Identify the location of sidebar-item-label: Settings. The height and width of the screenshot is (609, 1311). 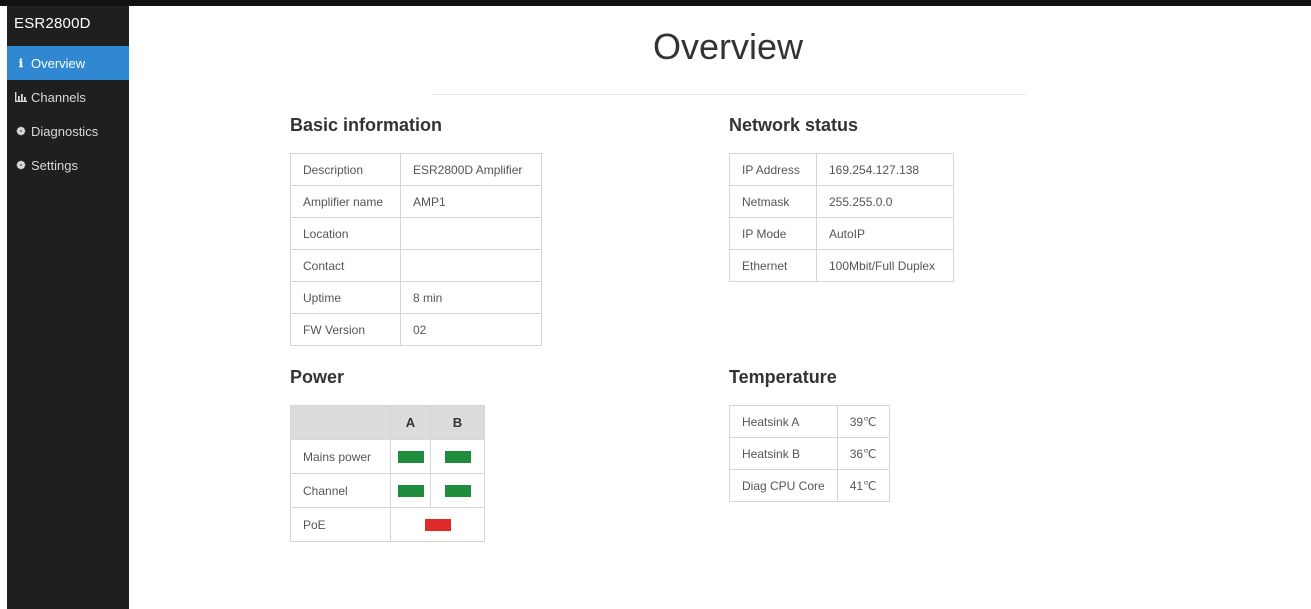
(54, 165).